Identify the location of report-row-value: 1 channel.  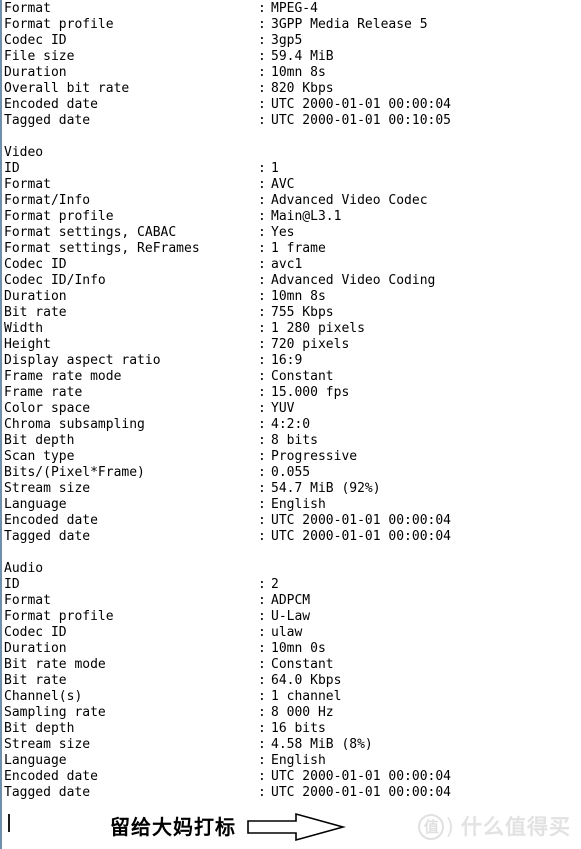
(306, 696).